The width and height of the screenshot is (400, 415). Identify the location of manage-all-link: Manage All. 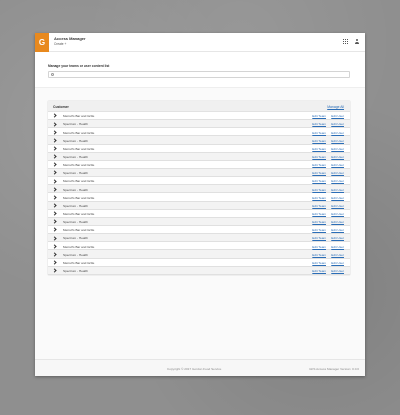
(335, 107).